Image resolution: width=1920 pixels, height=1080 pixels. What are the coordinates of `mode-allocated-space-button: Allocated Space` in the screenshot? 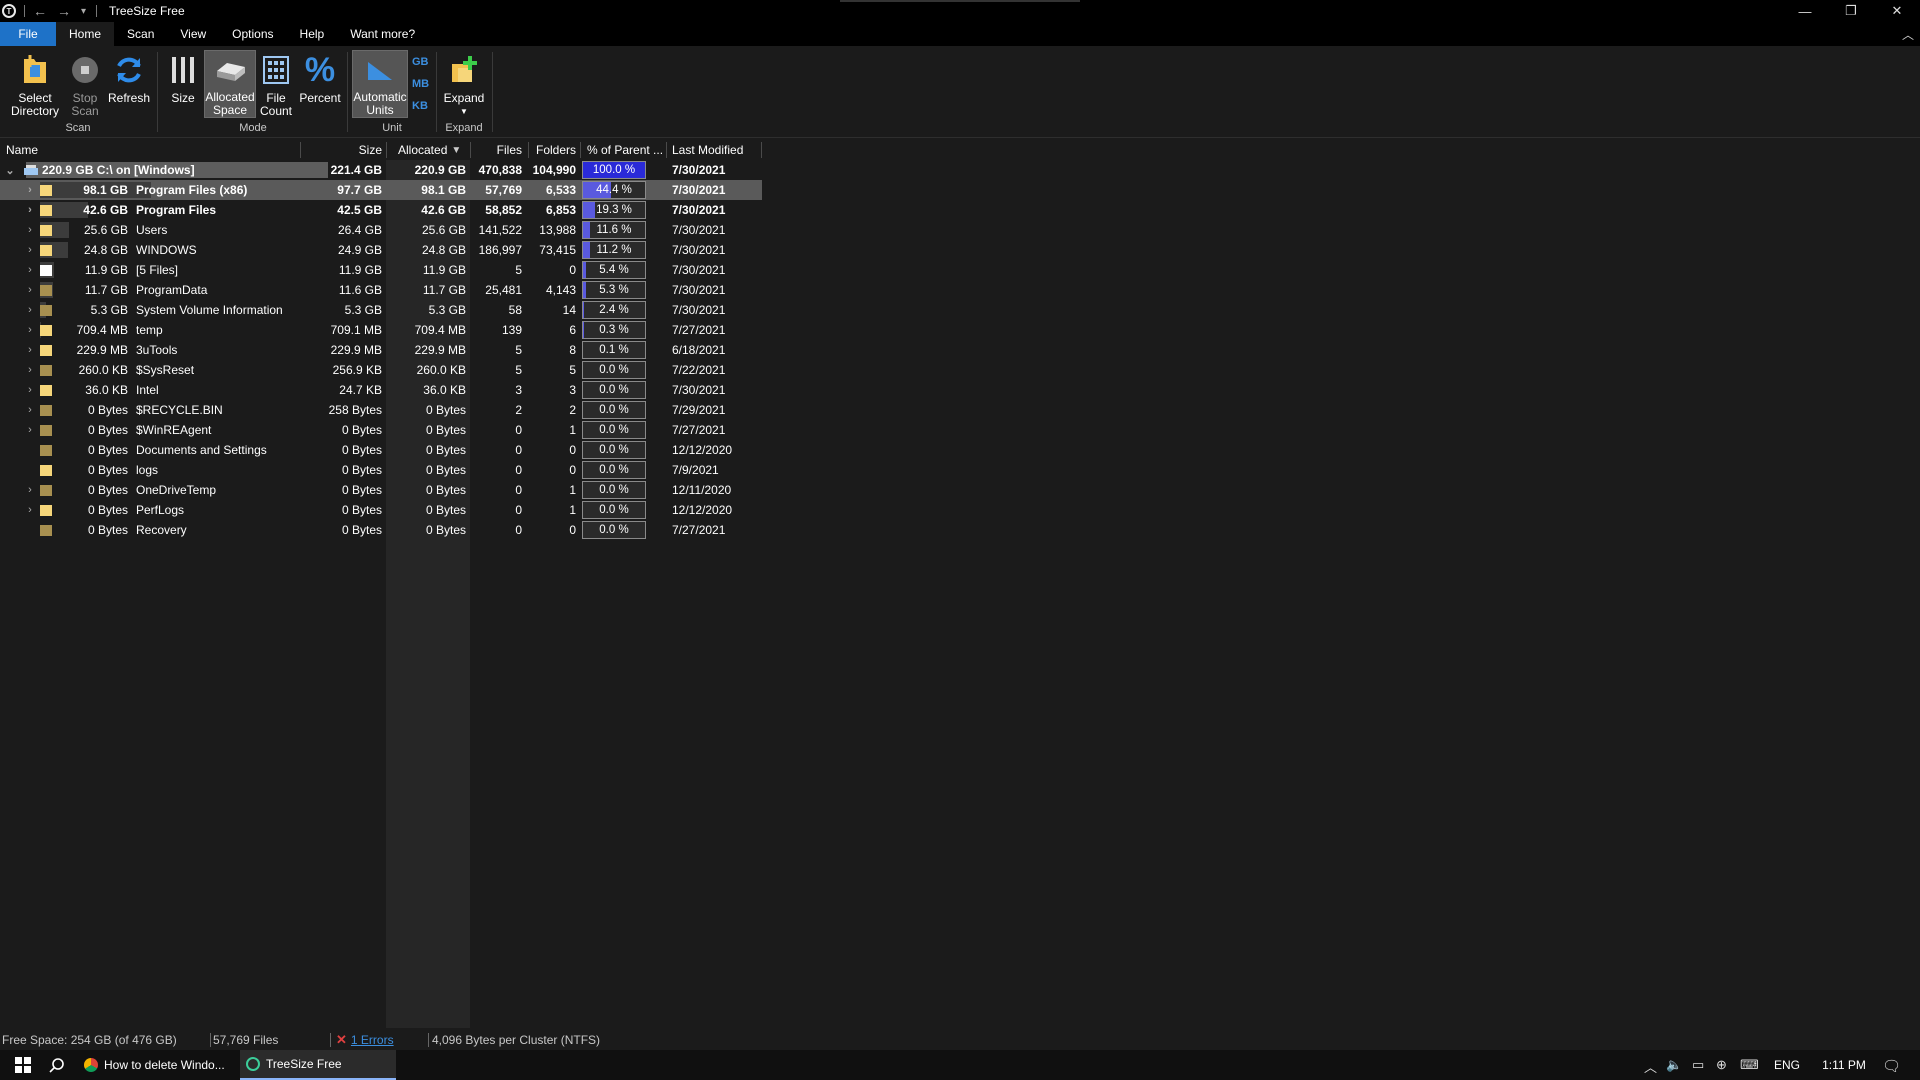 It's located at (230, 84).